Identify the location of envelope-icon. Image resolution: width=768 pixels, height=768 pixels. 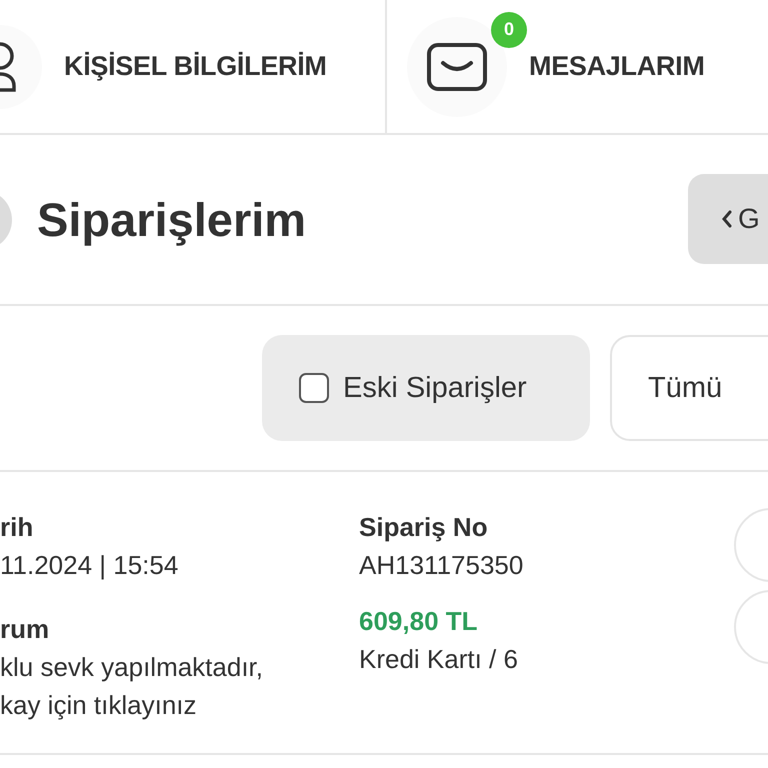
(457, 66).